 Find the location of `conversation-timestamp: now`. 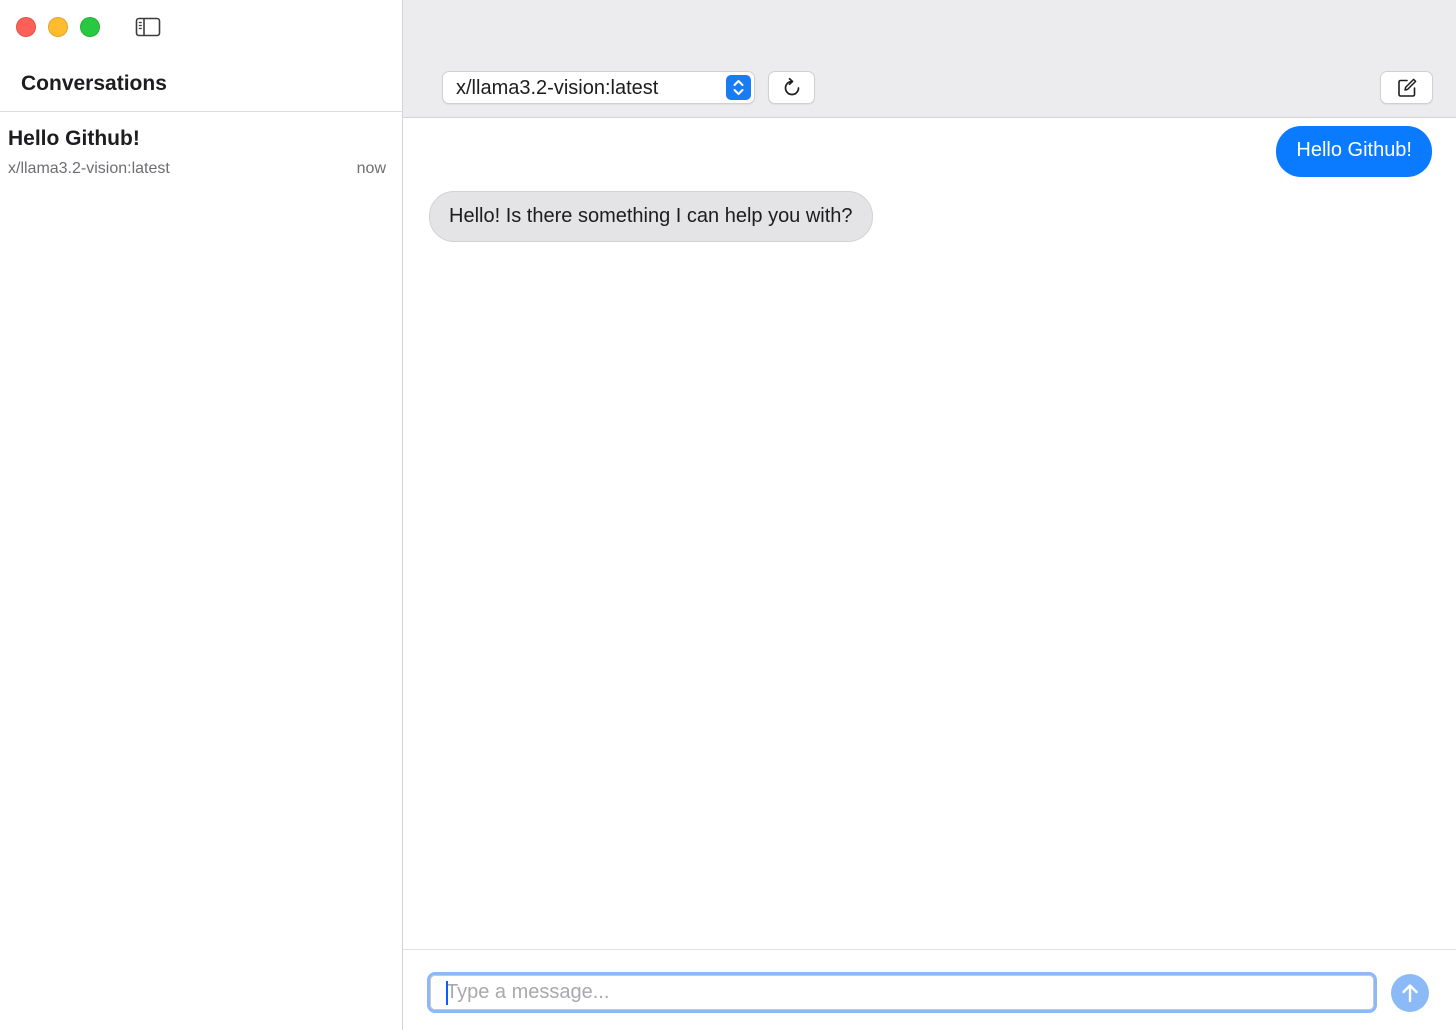

conversation-timestamp: now is located at coordinates (371, 168).